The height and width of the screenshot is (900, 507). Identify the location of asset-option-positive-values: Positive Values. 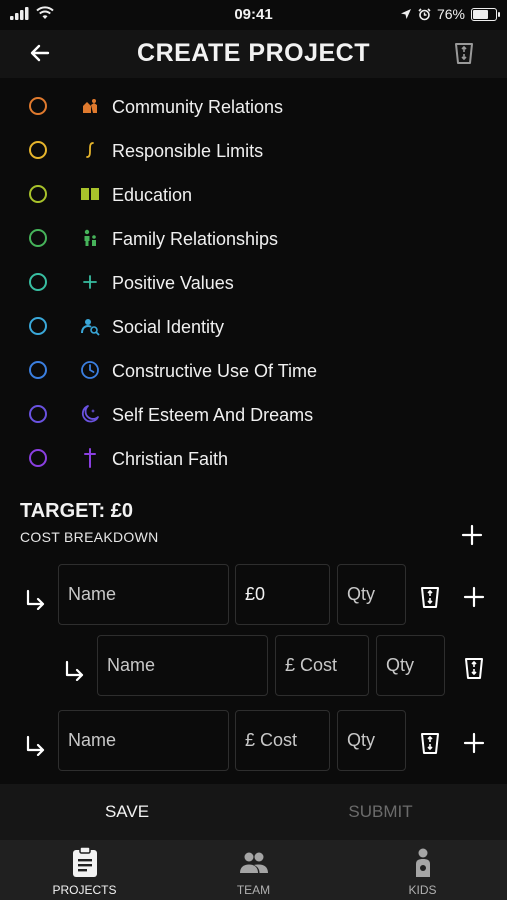
(253, 283).